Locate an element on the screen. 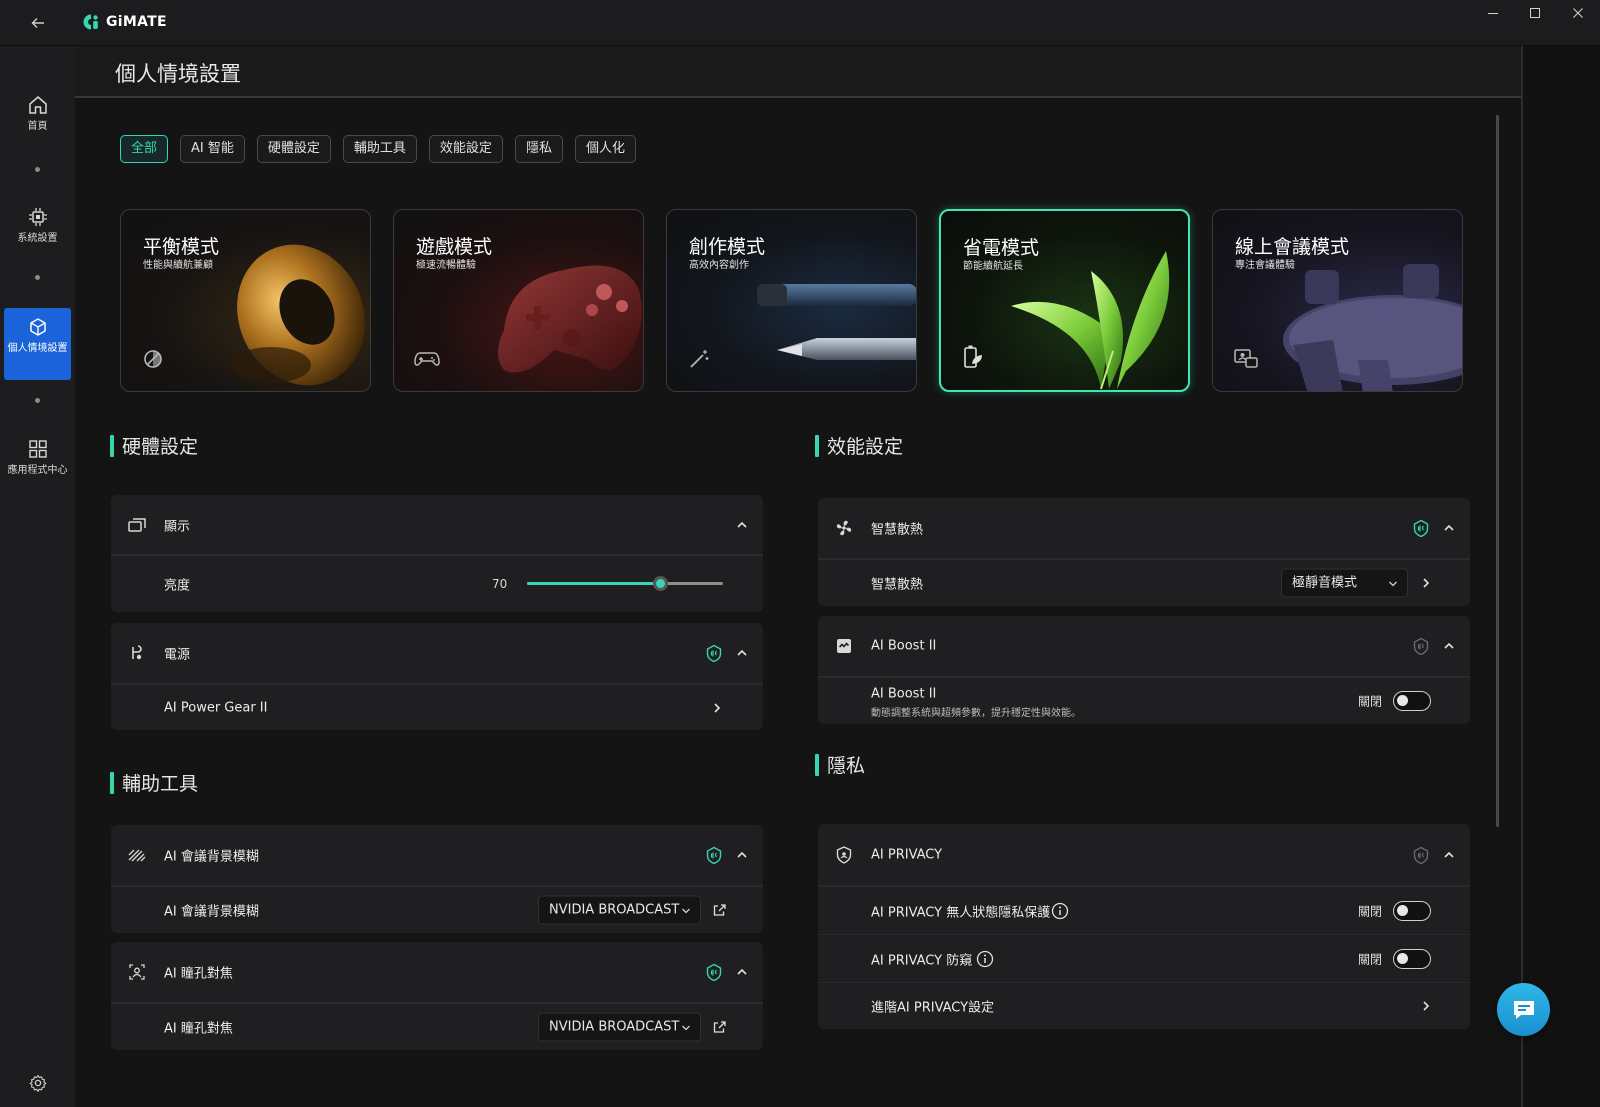  tab-ai: AI 智能 is located at coordinates (212, 149).